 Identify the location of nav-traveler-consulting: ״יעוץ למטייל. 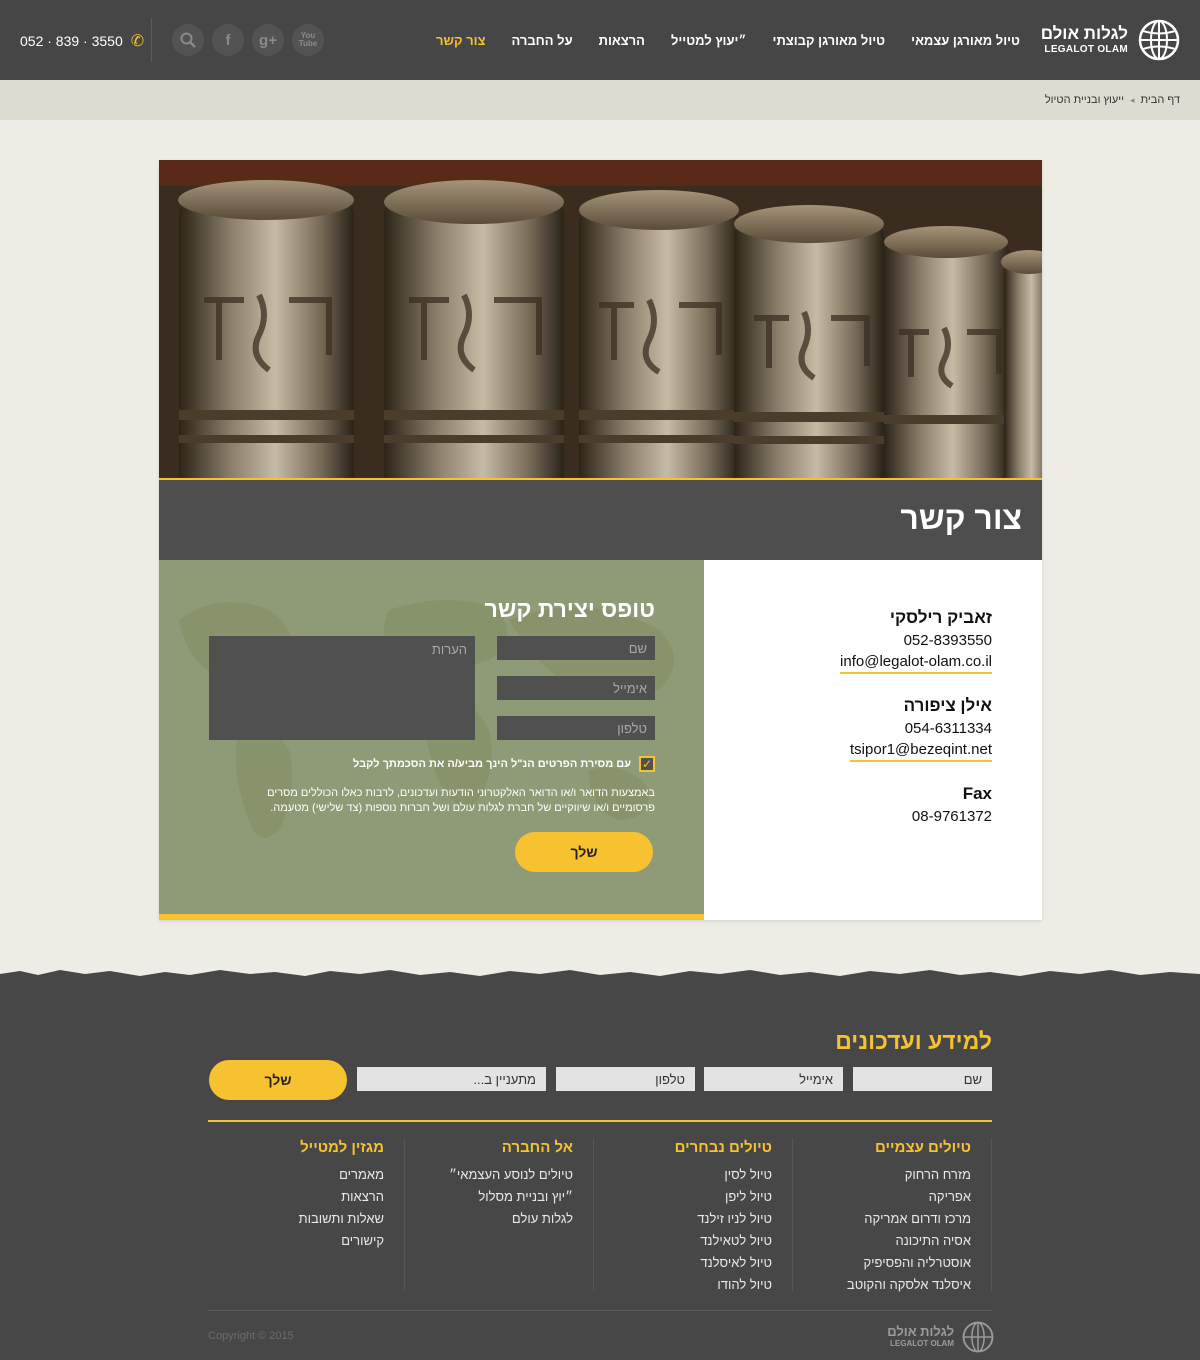
(709, 40).